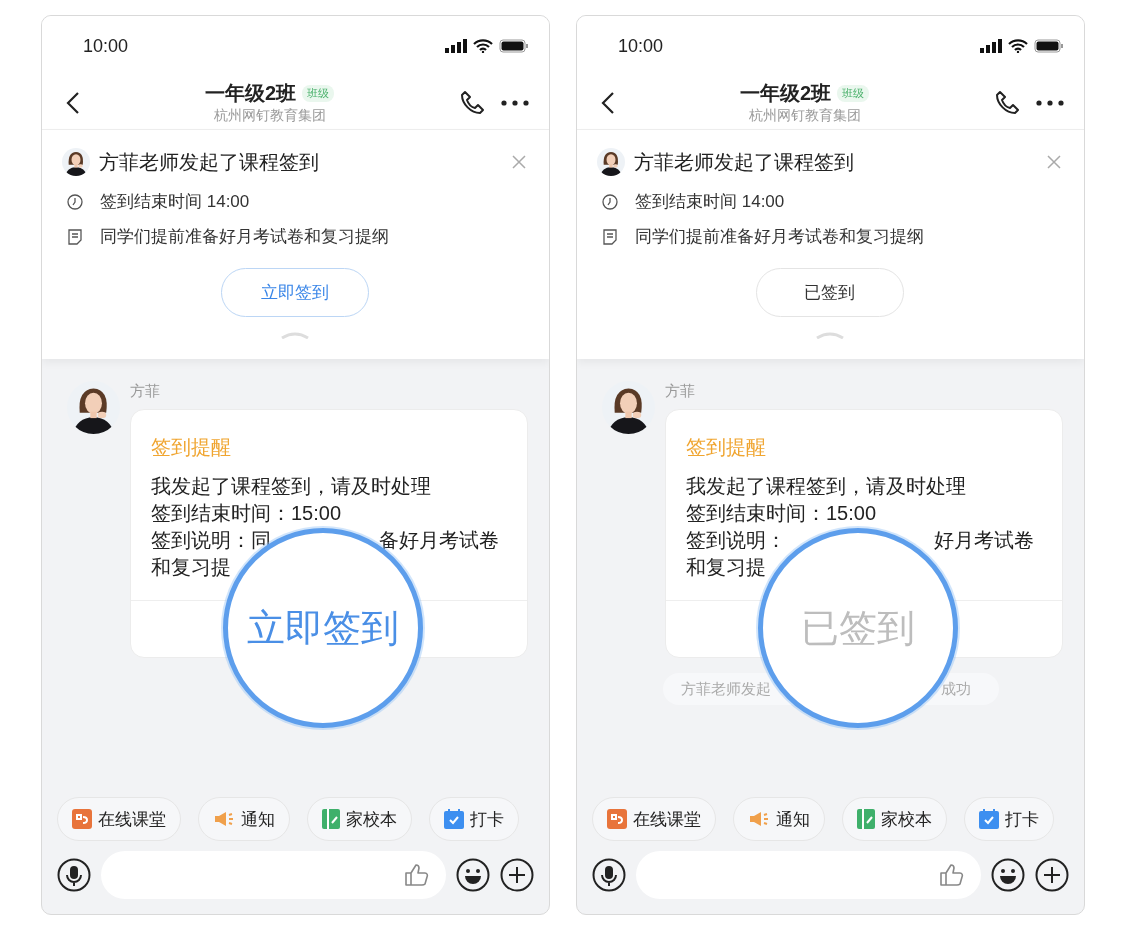 This screenshot has width=1122, height=934. I want to click on signin-button: 立即签到, so click(294, 292).